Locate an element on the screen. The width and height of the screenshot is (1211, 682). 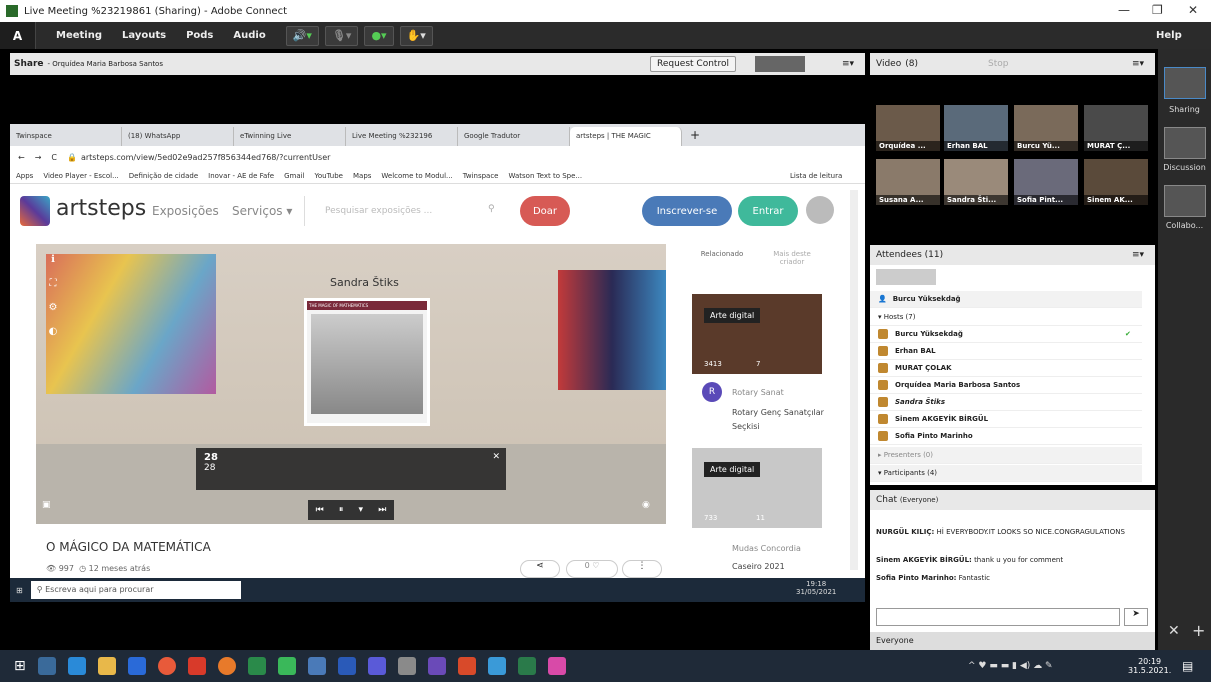
prev-icon: ⏮ is located at coordinates (320, 510).